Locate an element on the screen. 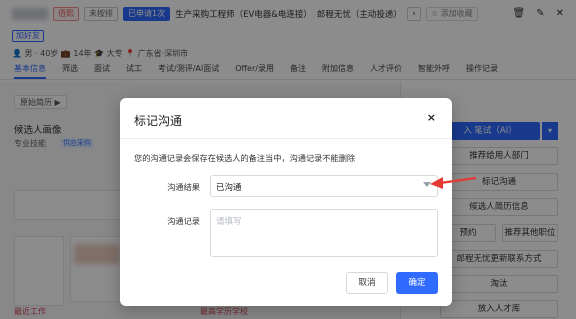  dialog-title: 标记沟通 is located at coordinates (158, 121).